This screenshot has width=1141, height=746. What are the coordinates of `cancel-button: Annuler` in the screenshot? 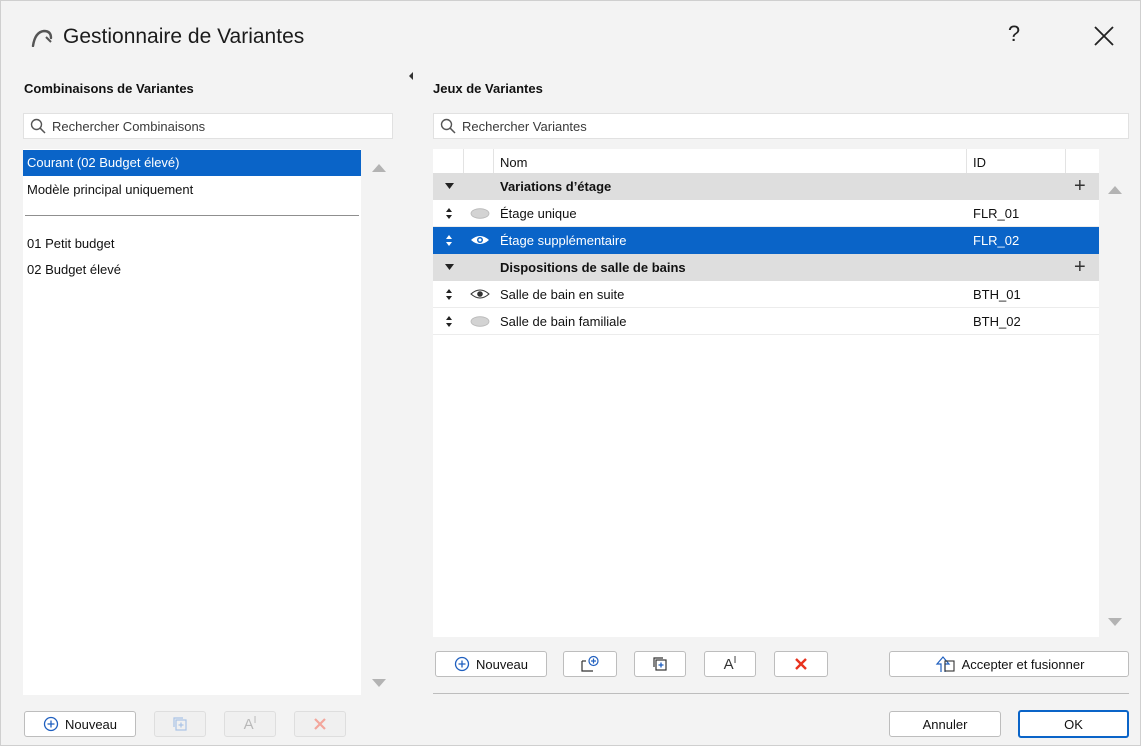 It's located at (945, 724).